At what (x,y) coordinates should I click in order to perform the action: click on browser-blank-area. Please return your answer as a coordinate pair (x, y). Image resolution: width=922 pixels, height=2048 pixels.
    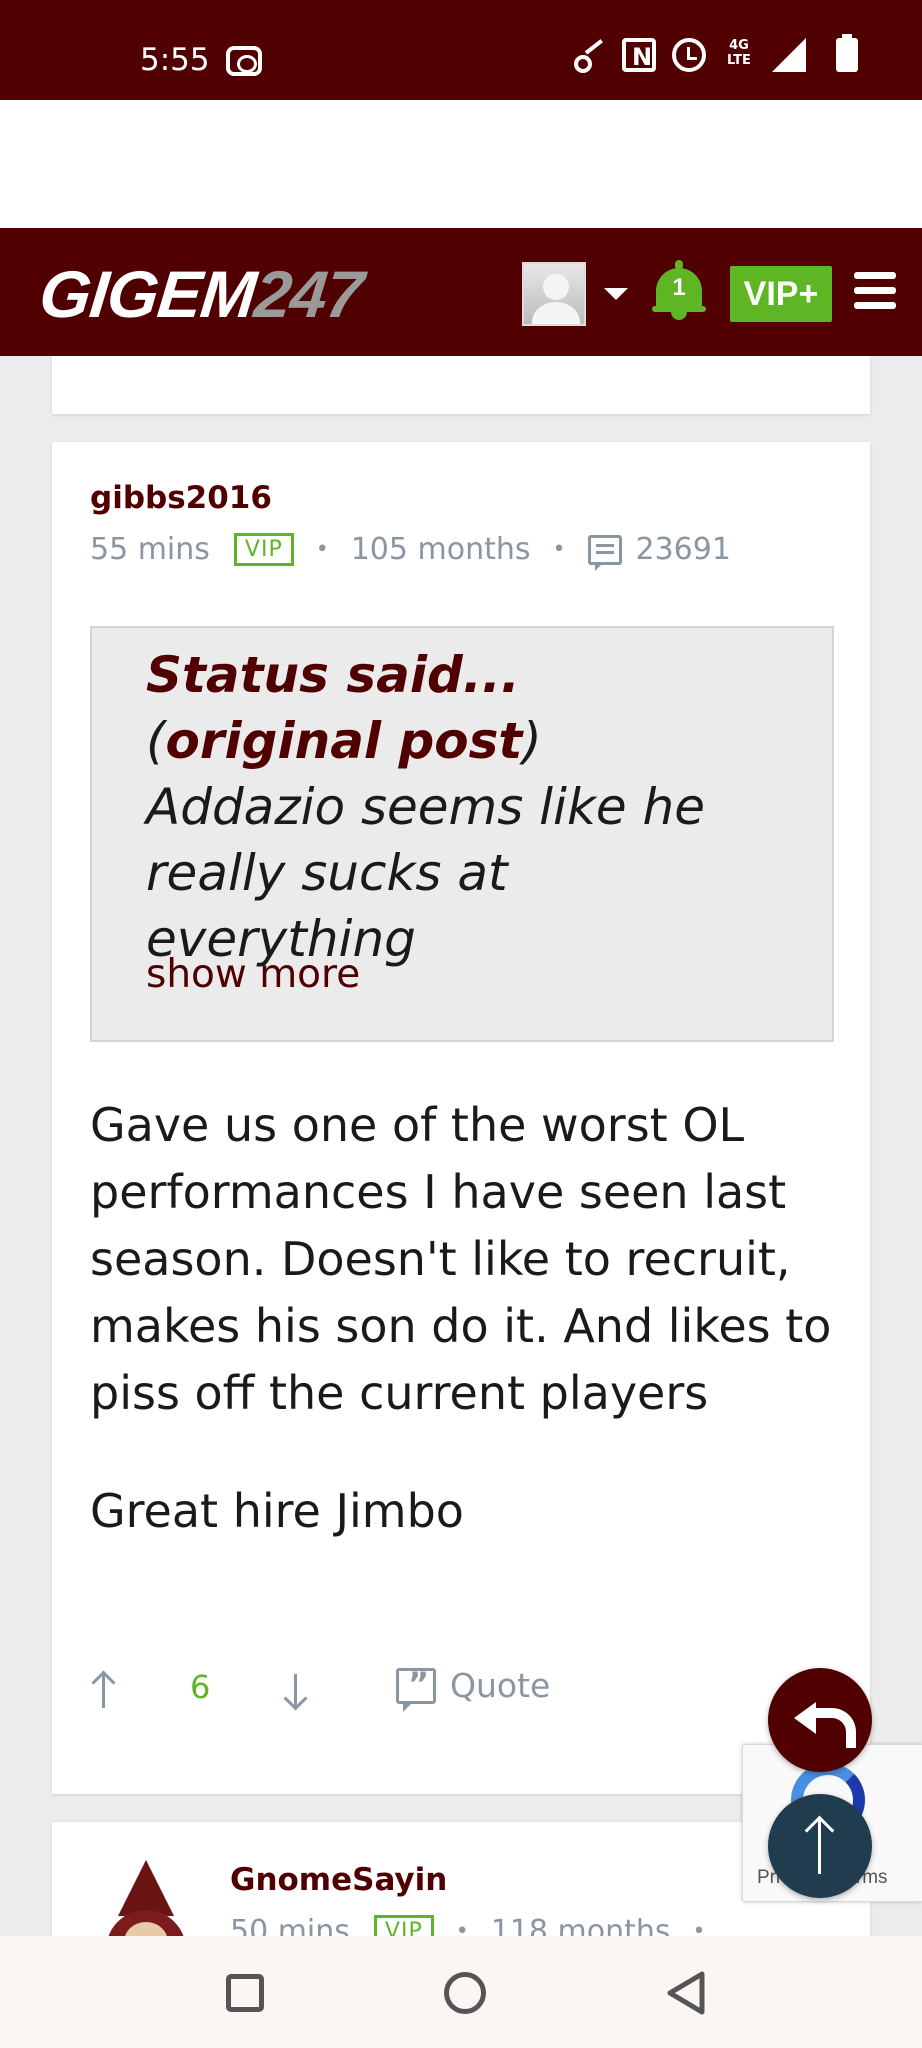
    Looking at the image, I should click on (461, 164).